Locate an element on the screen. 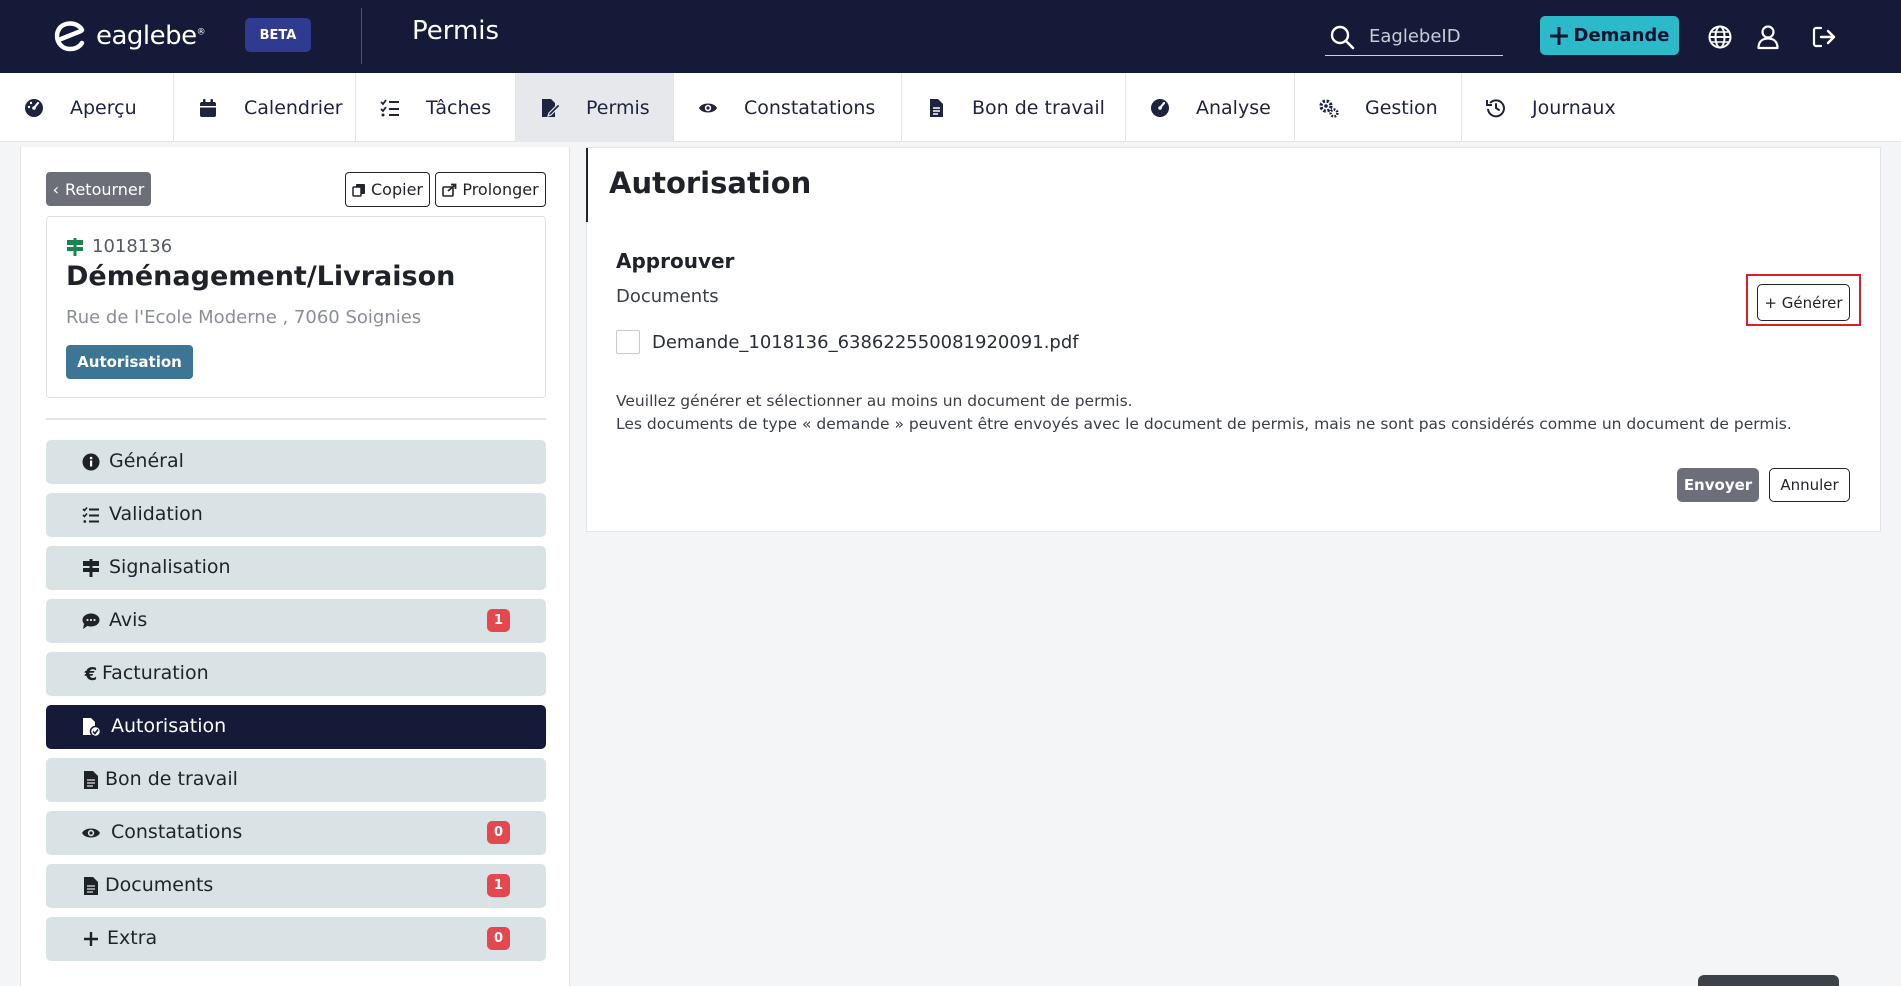 This screenshot has width=1901, height=986. tab-label: Calendrier is located at coordinates (293, 107).